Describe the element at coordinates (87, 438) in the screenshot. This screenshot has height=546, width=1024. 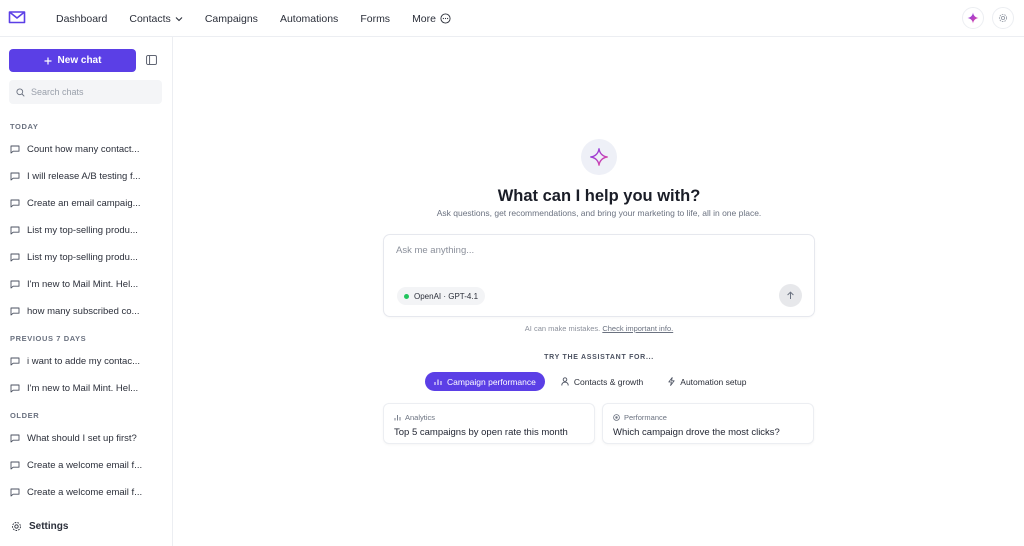
I see `chat-history-item: What should I set up first?` at that location.